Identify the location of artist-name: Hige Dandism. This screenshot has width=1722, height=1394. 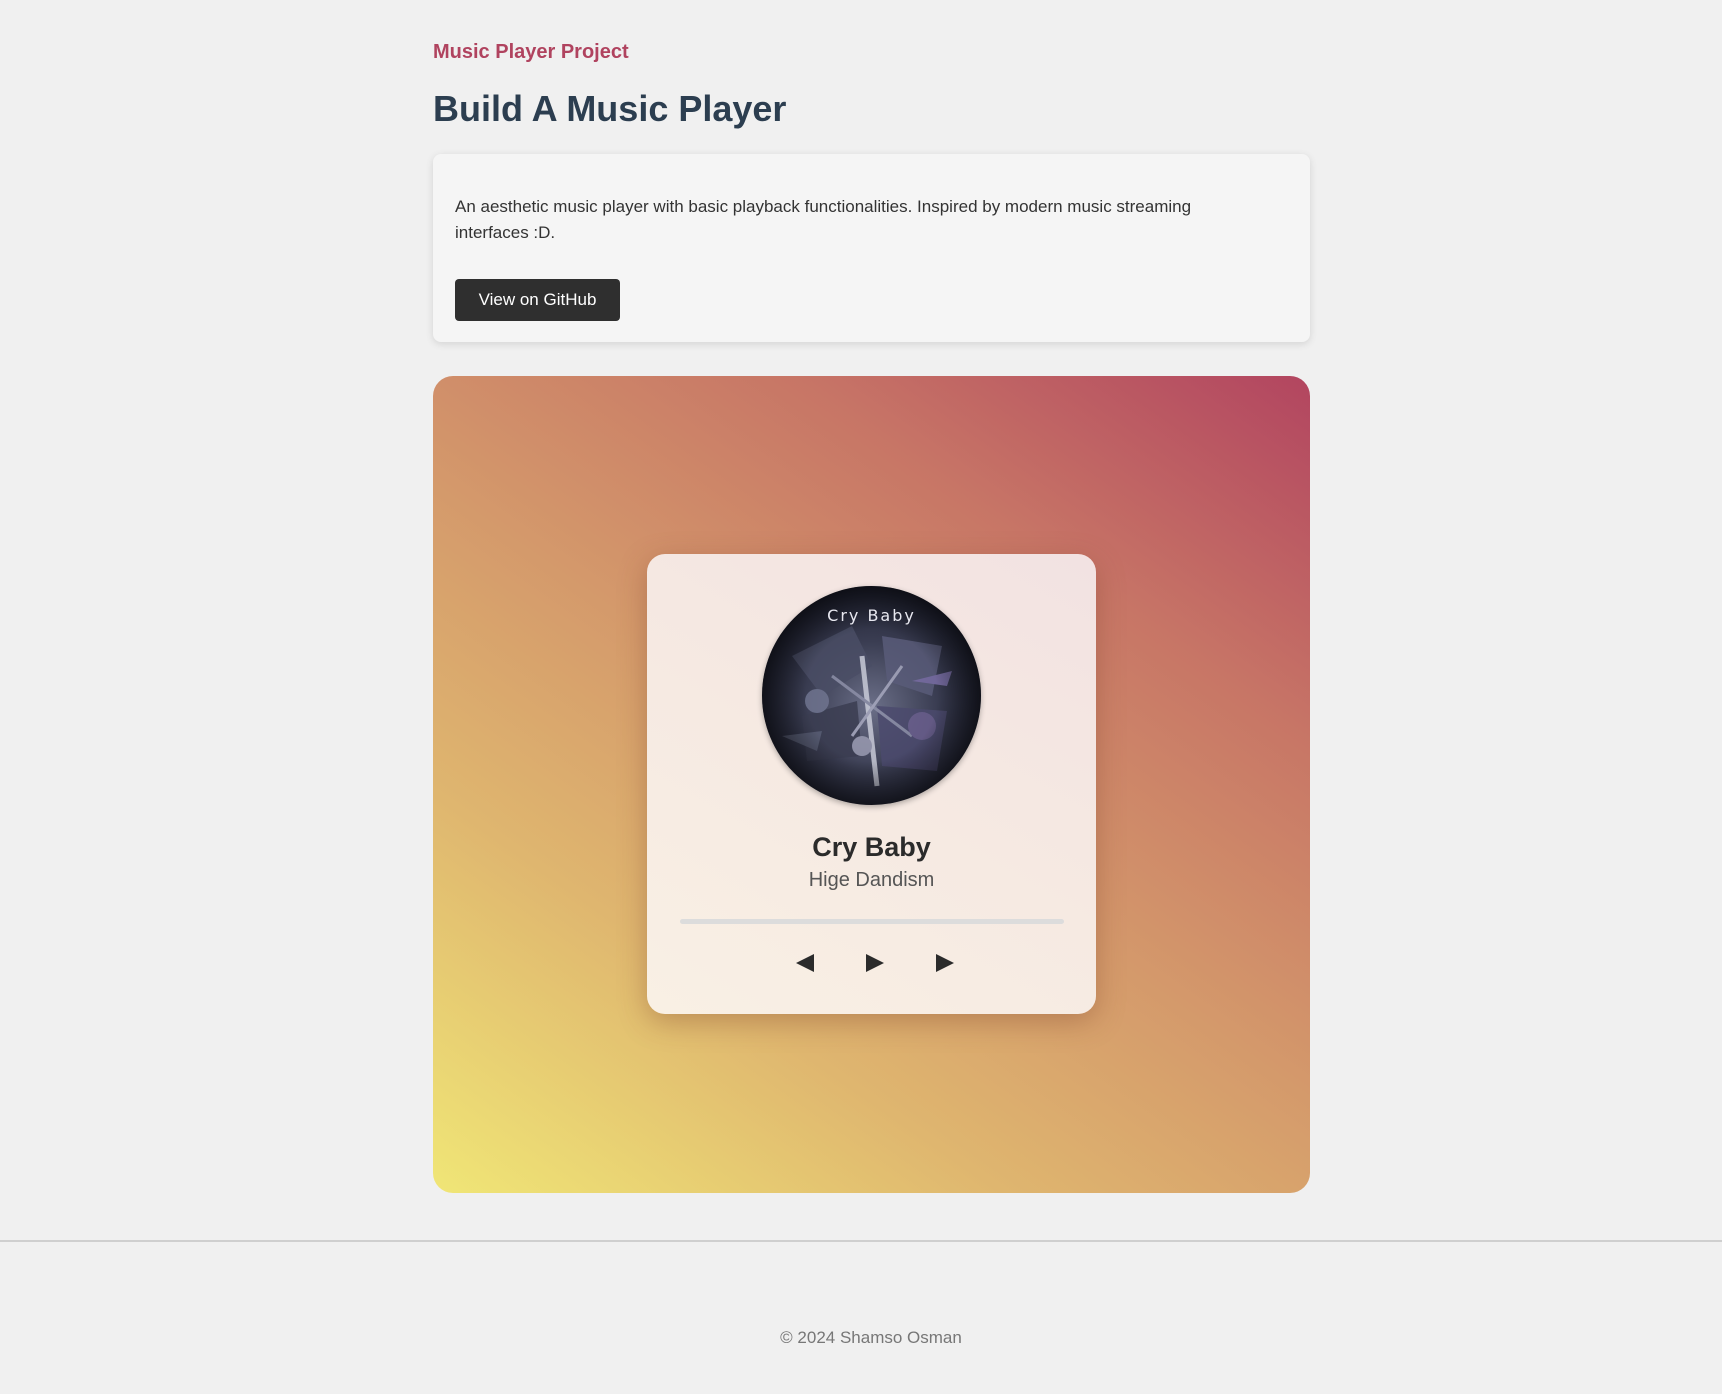
(871, 880).